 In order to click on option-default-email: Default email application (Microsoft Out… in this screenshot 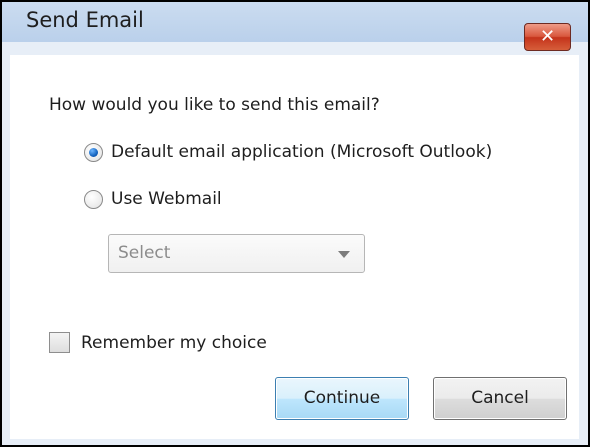, I will do `click(288, 152)`.